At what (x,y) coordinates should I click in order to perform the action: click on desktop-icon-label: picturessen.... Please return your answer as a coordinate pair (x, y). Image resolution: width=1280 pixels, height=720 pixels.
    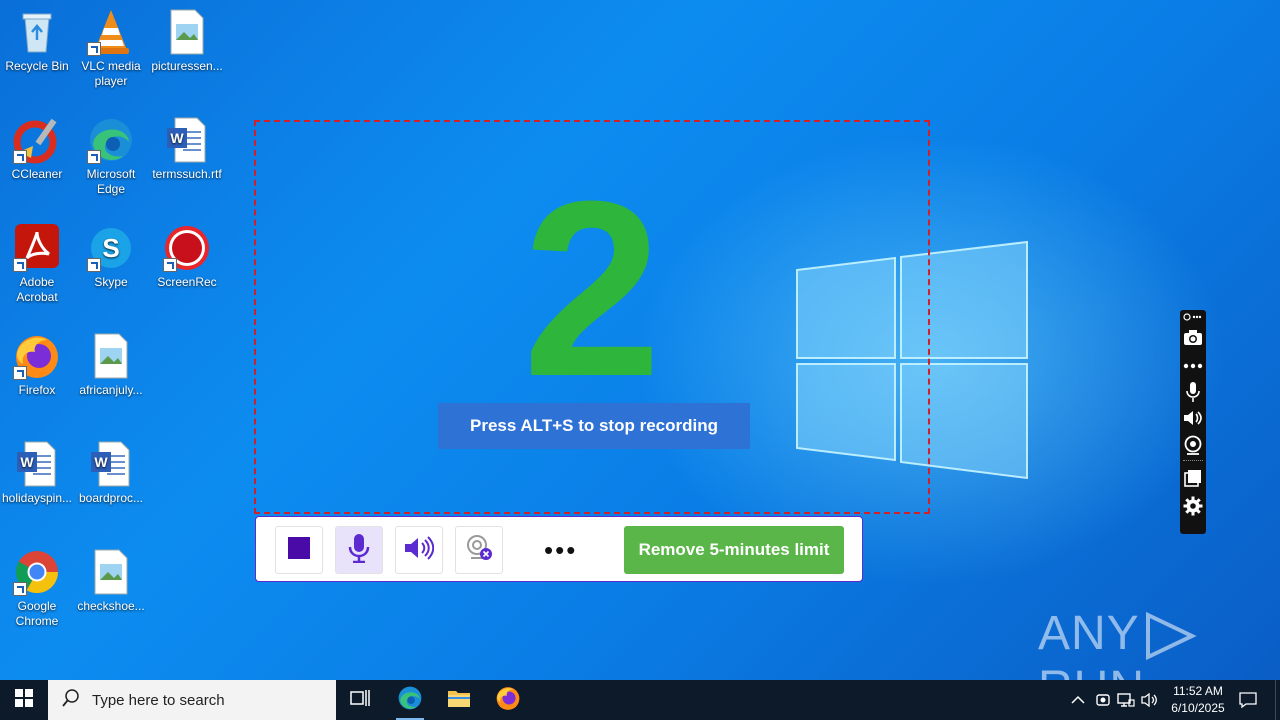
    Looking at the image, I should click on (187, 66).